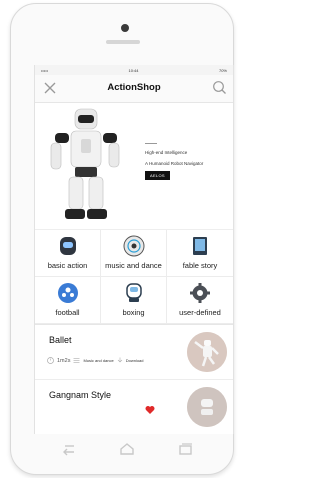 The image size is (320, 478). Describe the element at coordinates (64, 360) in the screenshot. I see `action-duration: 1m2s` at that location.